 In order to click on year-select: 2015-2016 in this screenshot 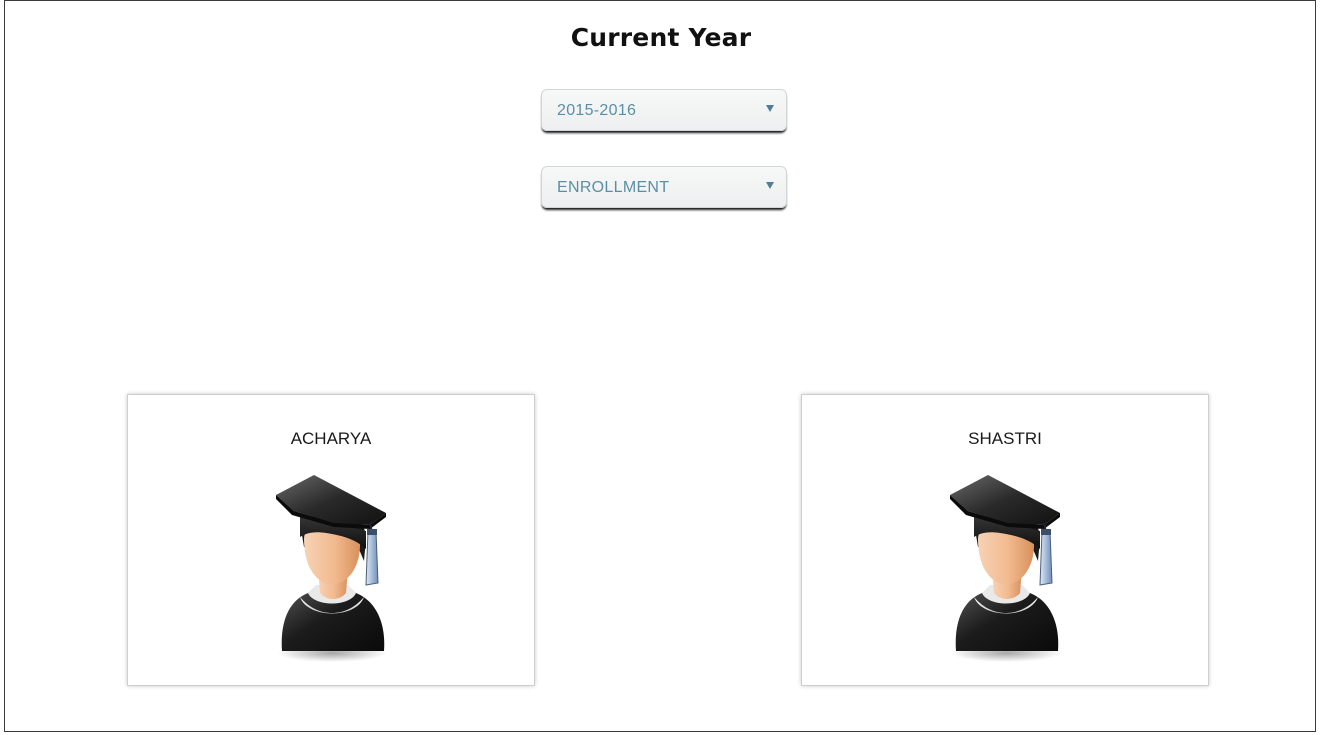, I will do `click(664, 110)`.